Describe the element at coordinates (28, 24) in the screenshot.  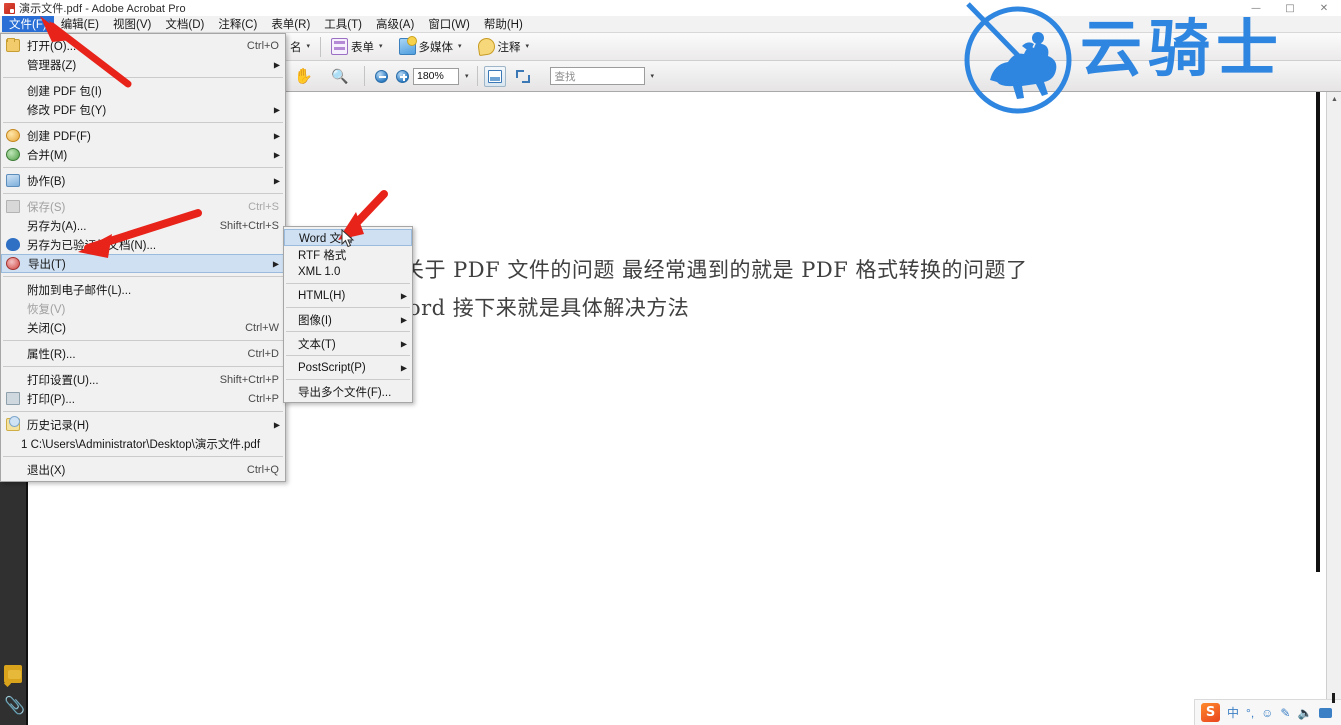
I see `menu-file: 文件(F)` at that location.